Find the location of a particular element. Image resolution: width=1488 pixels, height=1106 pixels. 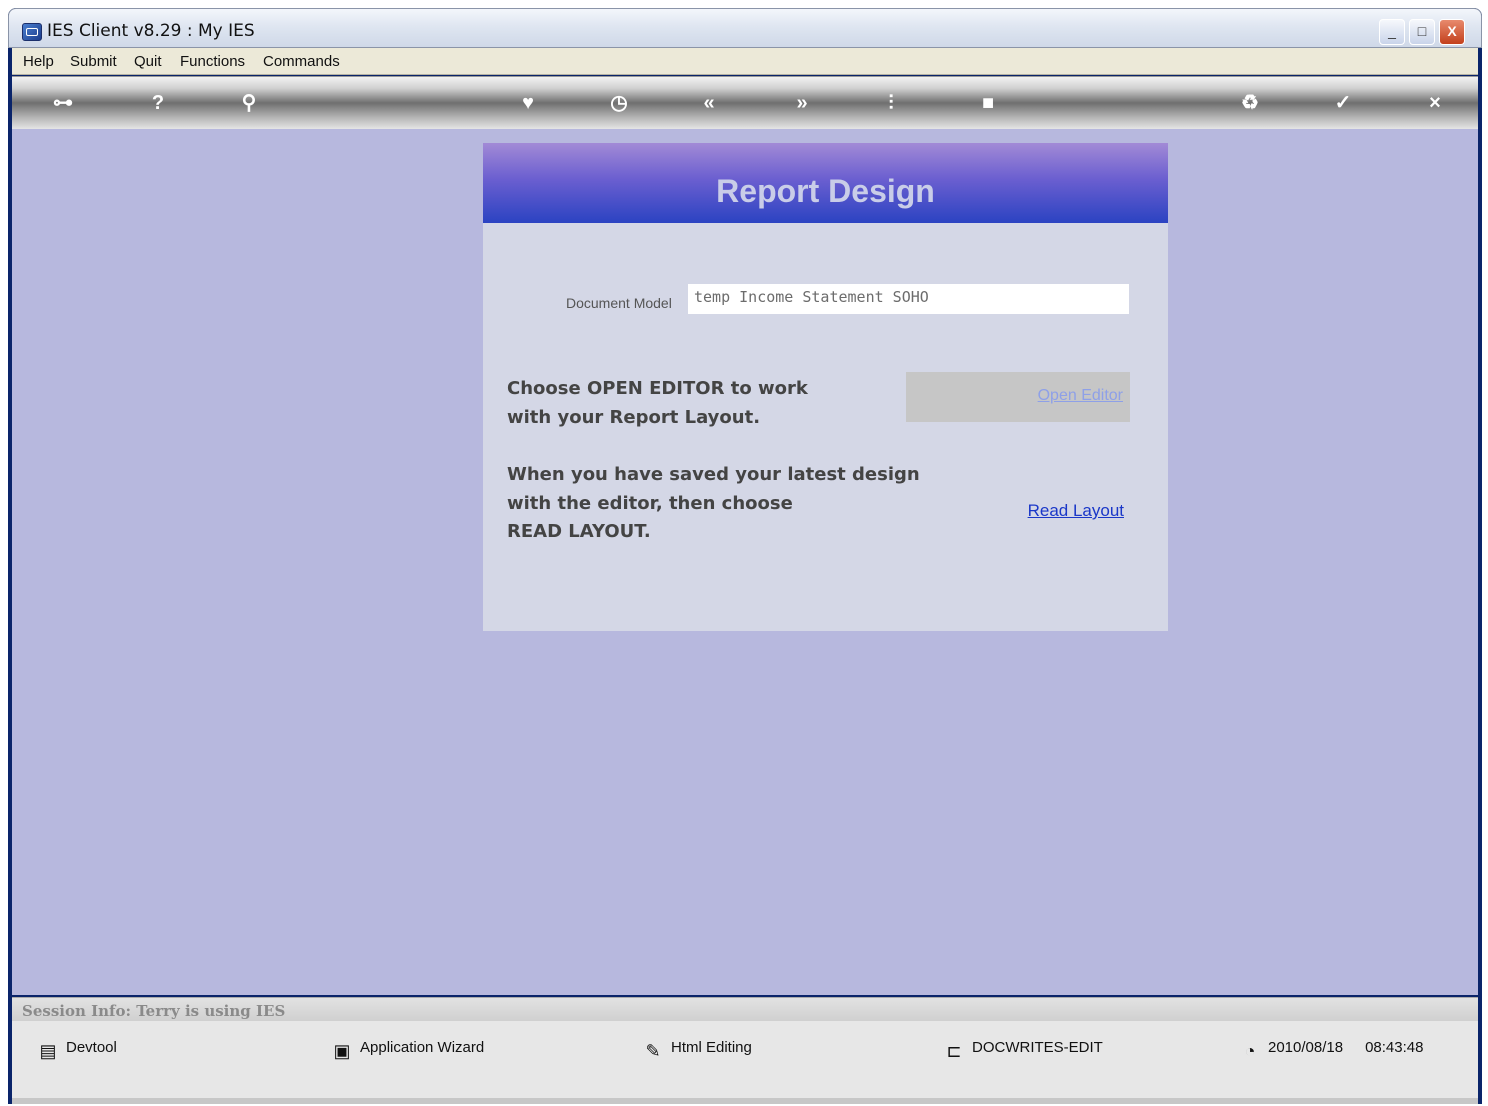

heart-icon: ♥ is located at coordinates (528, 103).